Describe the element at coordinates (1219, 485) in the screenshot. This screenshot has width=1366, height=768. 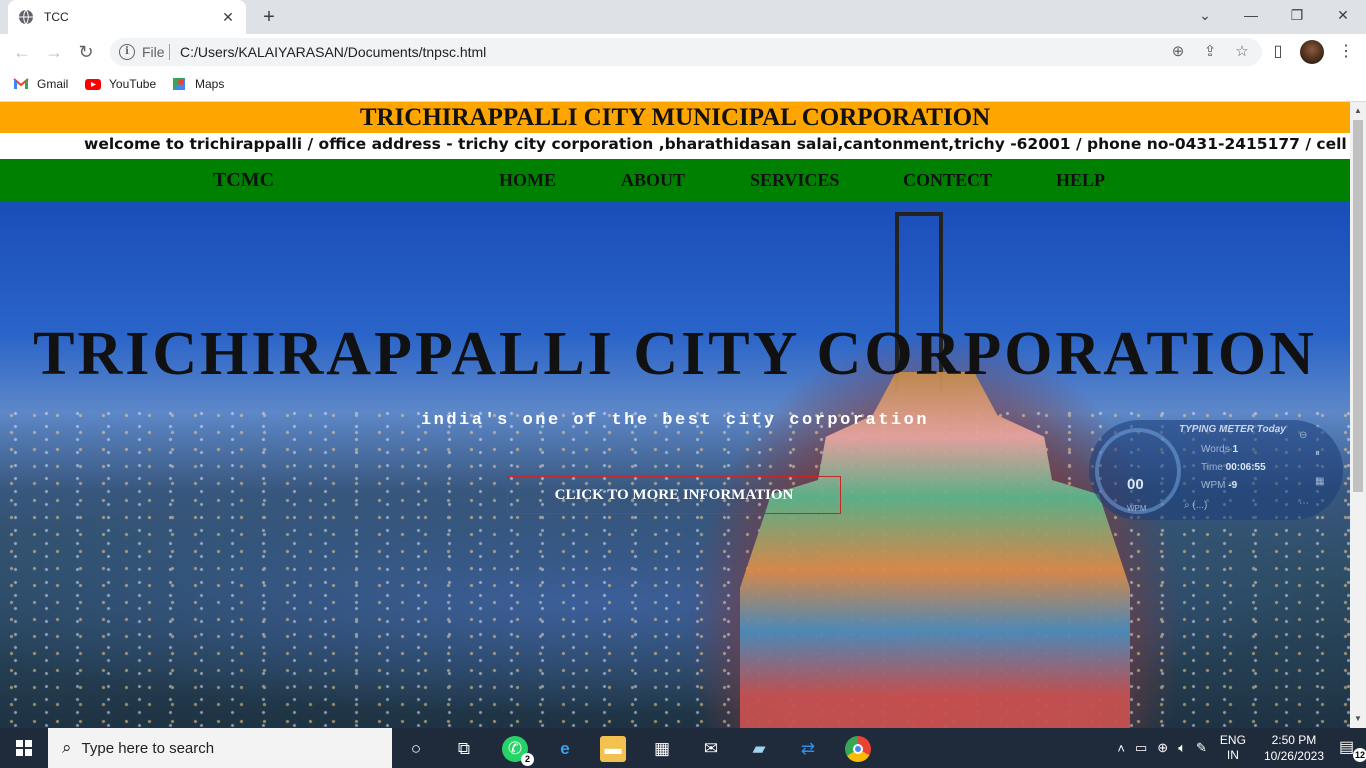
I see `wpm-stat: WPM -9` at that location.